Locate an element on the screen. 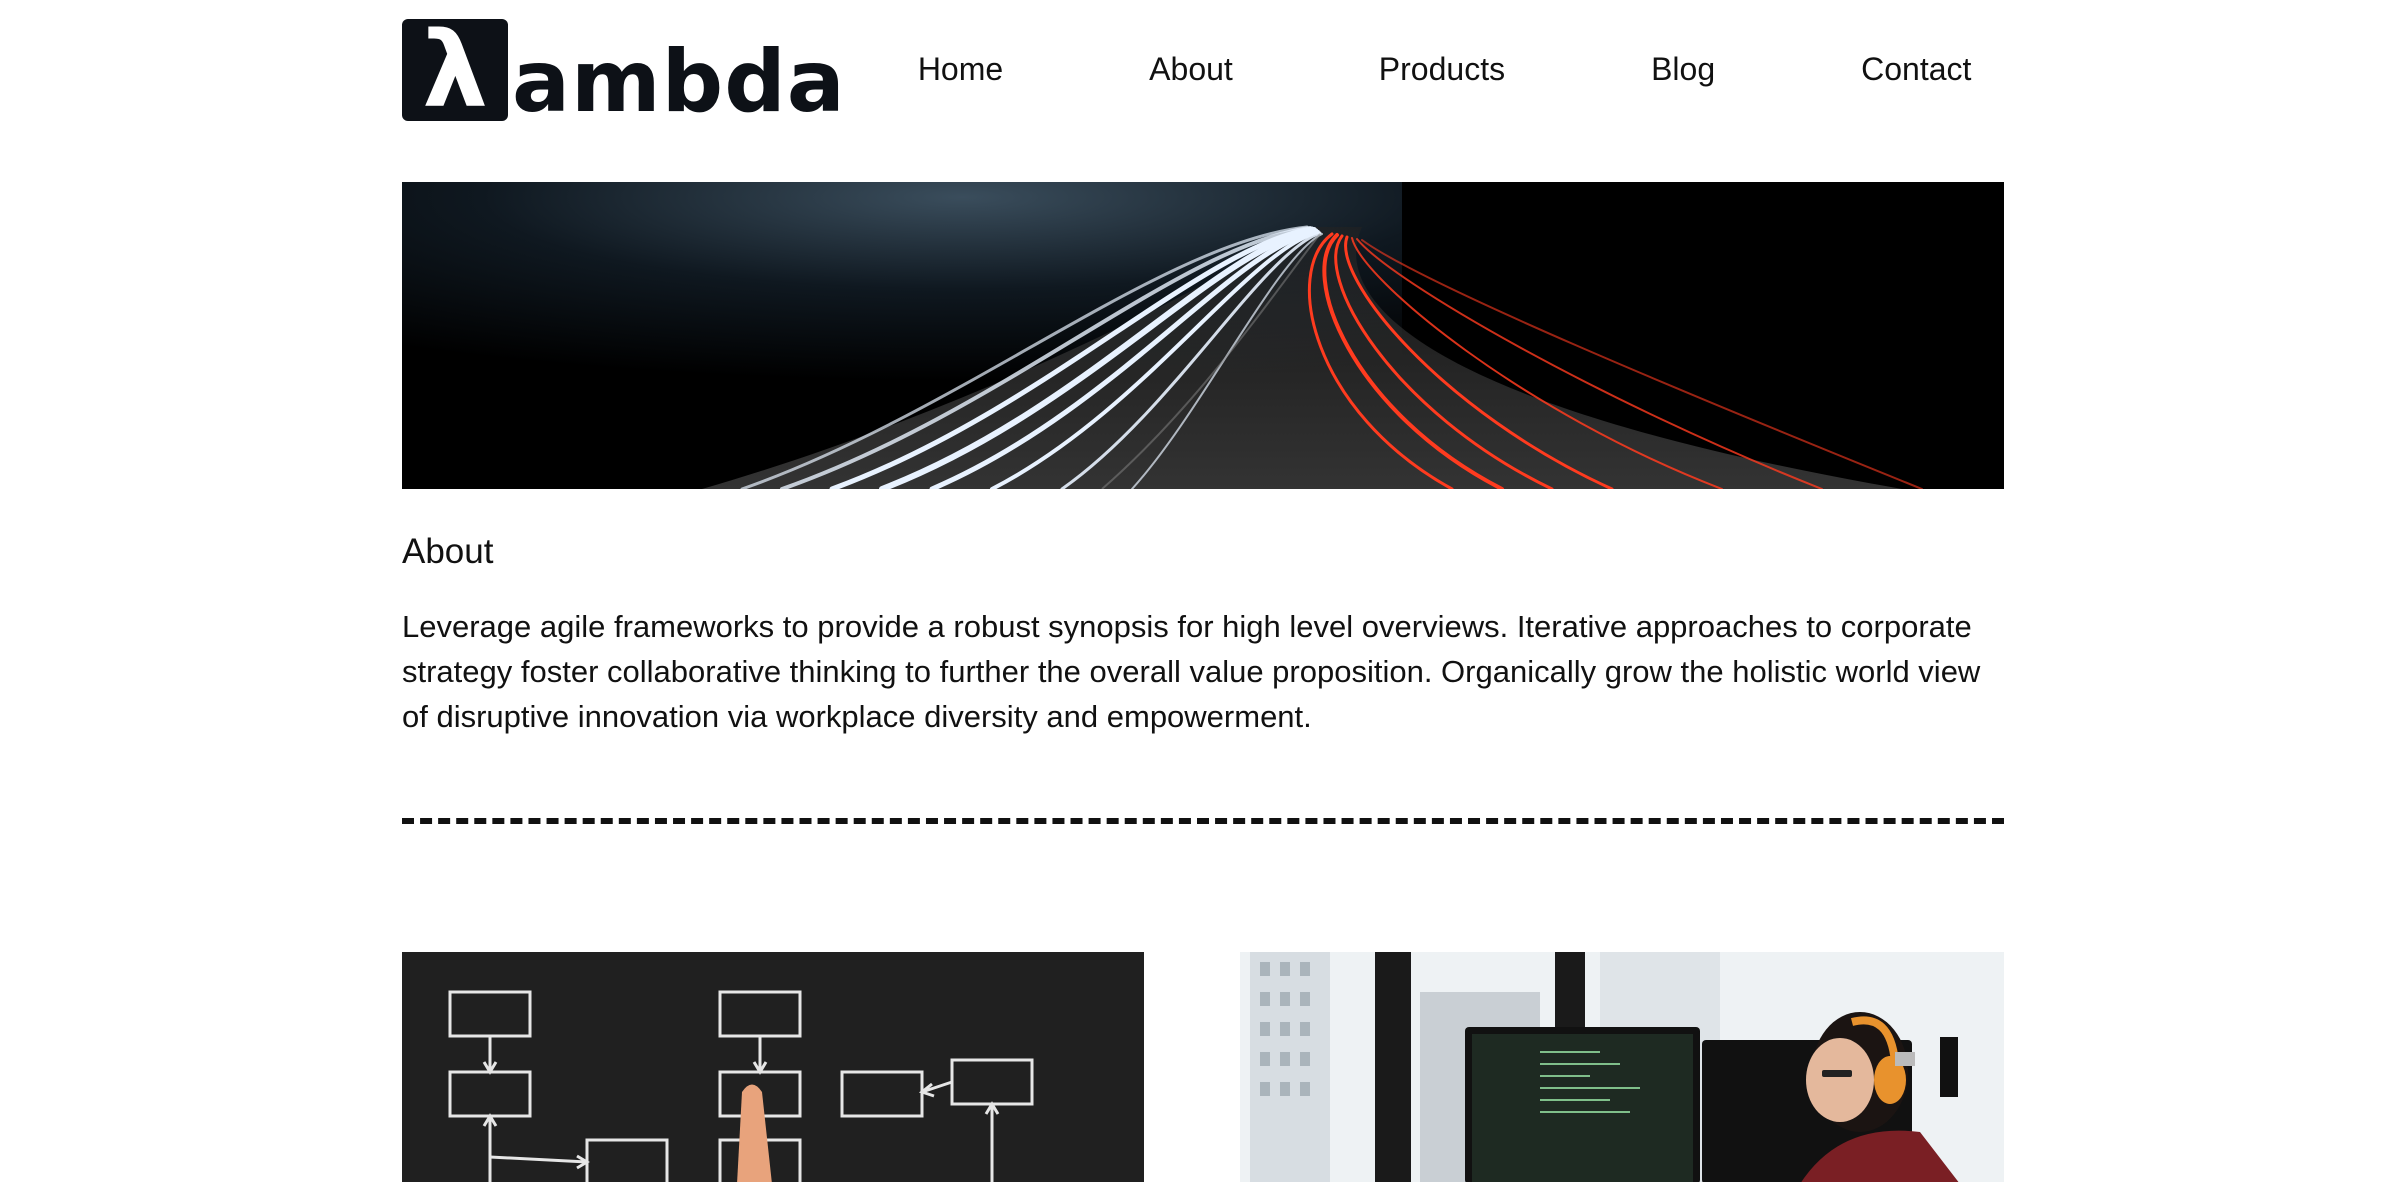 This screenshot has width=2402, height=1182. site-header: λ ambda Home About Products Blog Contact is located at coordinates (1203, 73).